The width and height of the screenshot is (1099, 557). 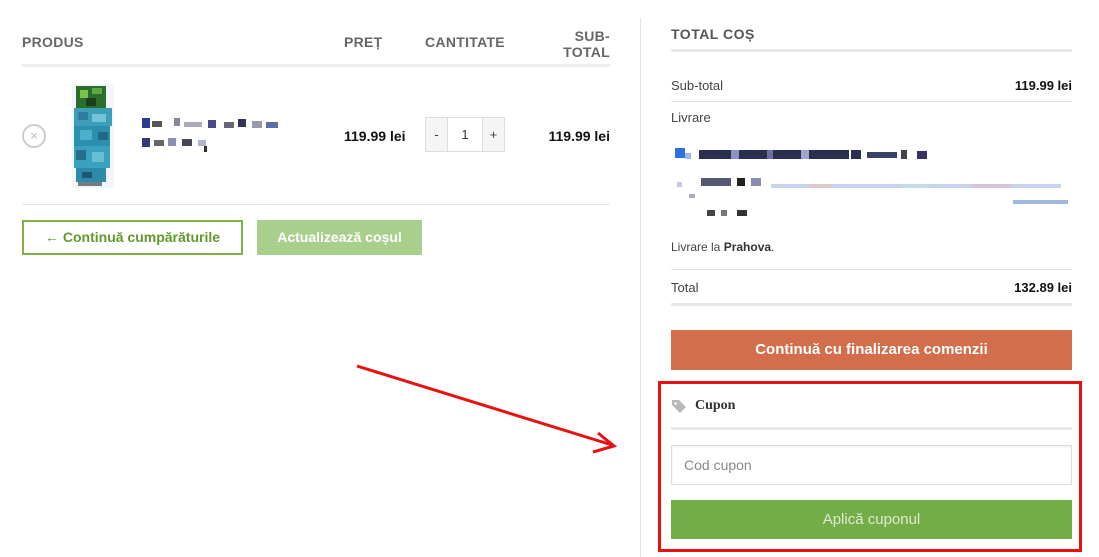 I want to click on proceed-to-checkout-button: Continuă cu finalizarea comenzii, so click(x=871, y=350).